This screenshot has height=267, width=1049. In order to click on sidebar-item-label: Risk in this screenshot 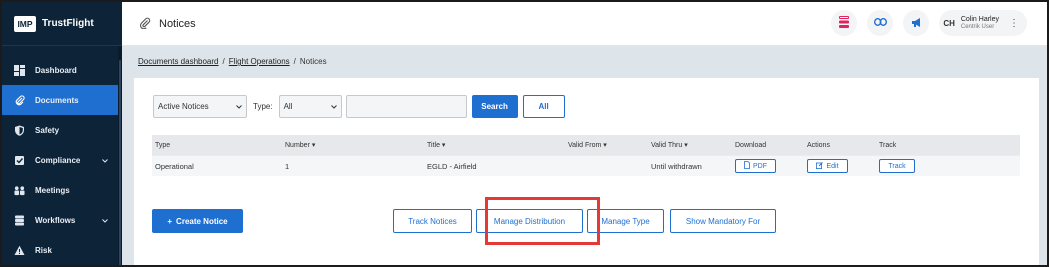, I will do `click(43, 250)`.